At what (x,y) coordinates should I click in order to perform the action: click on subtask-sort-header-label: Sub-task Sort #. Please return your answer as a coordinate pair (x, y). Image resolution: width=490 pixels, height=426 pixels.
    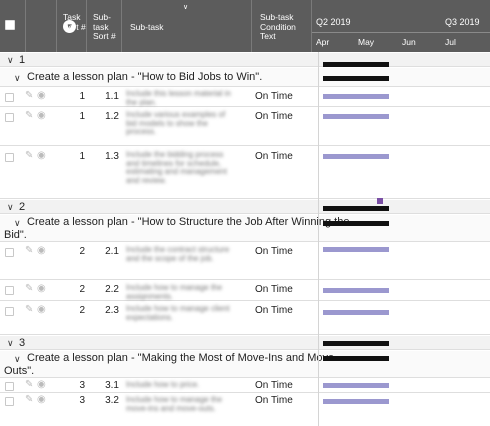
    Looking at the image, I should click on (104, 26).